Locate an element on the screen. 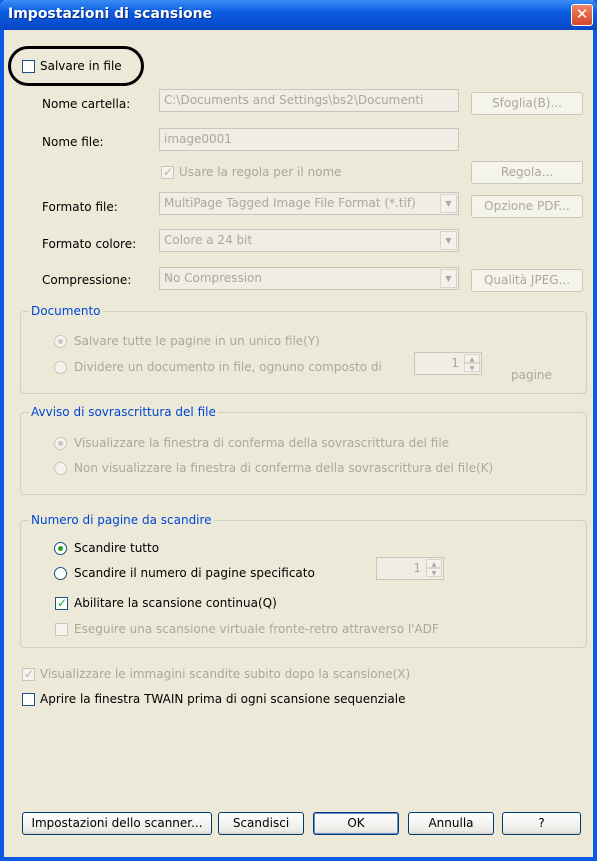  color-format-select: Colore a 24 bit ▼ is located at coordinates (309, 240).